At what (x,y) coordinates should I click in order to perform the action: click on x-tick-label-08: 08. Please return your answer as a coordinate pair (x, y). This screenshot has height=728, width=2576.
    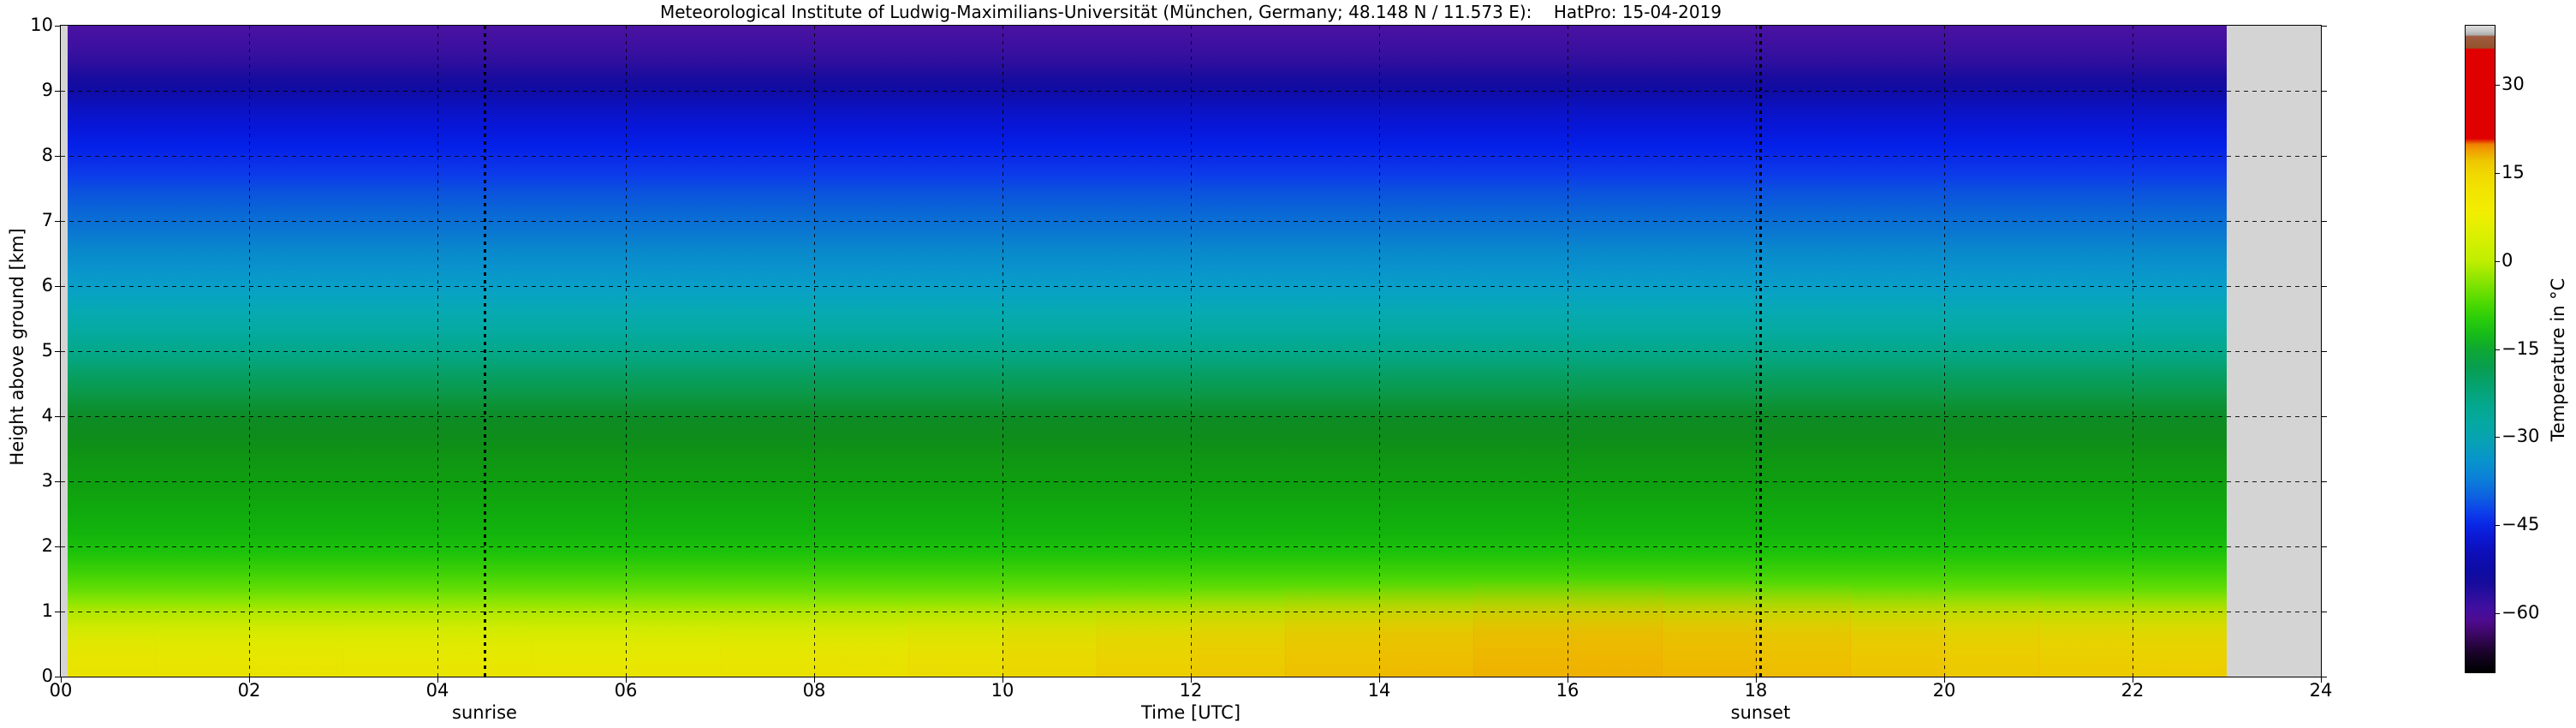
    Looking at the image, I should click on (814, 690).